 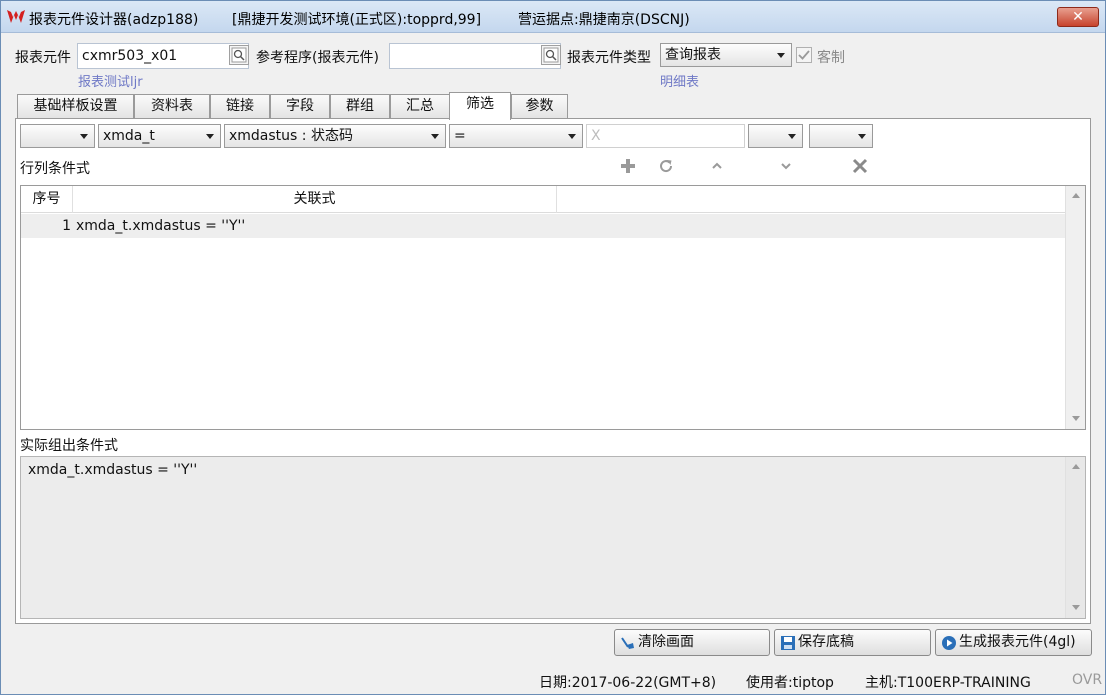 What do you see at coordinates (628, 683) in the screenshot?
I see `status-date: 日期:2017-06-22(GMT+8)` at bounding box center [628, 683].